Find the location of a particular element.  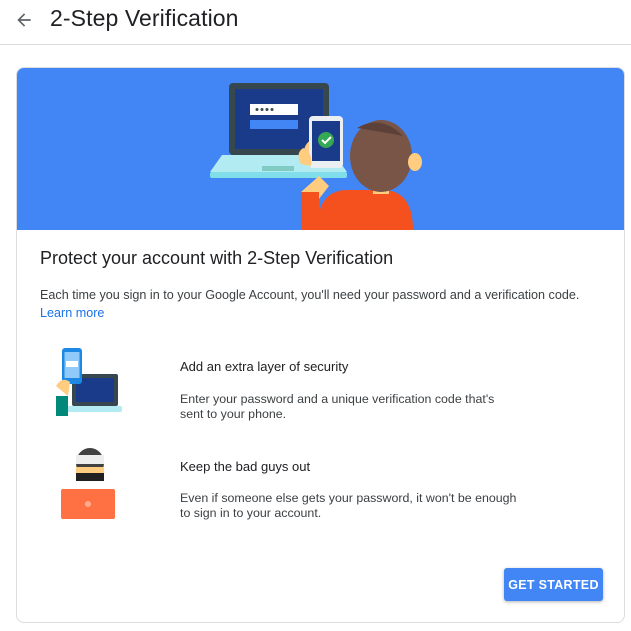

masked-intruder-icon is located at coordinates (88, 483).